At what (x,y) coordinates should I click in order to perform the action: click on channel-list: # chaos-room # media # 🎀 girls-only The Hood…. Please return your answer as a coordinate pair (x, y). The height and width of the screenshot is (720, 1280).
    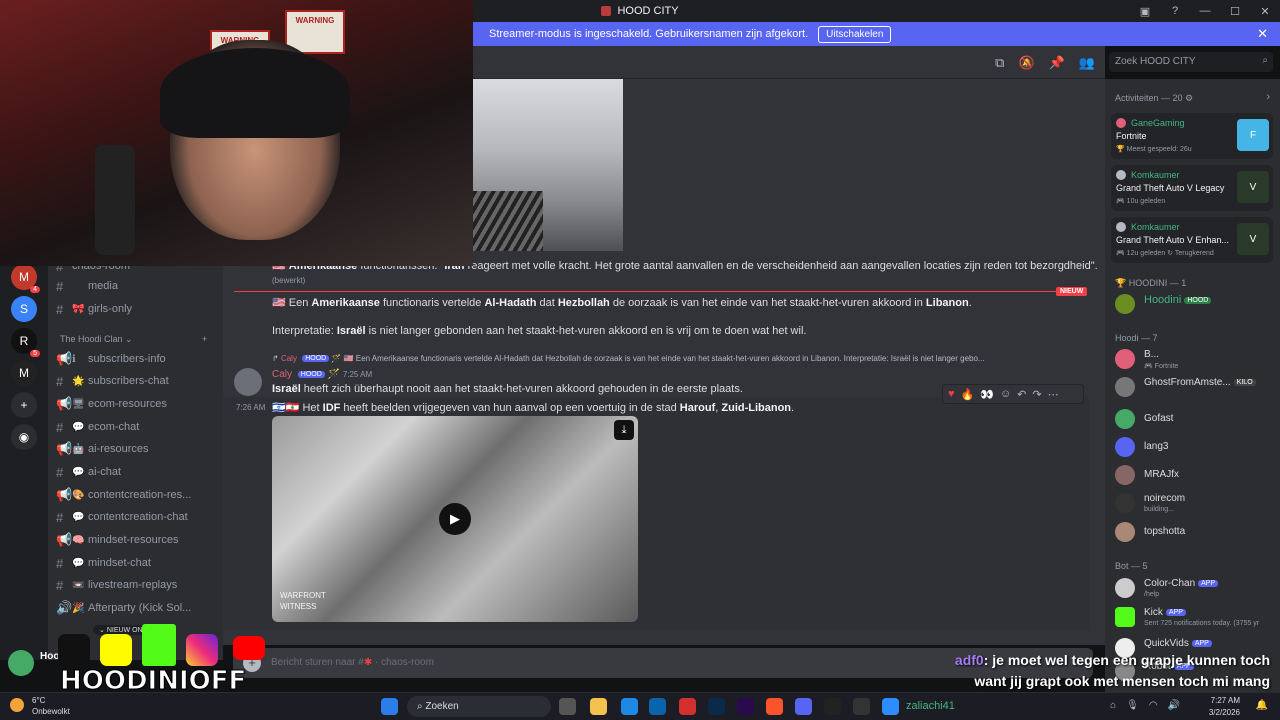
    Looking at the image, I should click on (135, 459).